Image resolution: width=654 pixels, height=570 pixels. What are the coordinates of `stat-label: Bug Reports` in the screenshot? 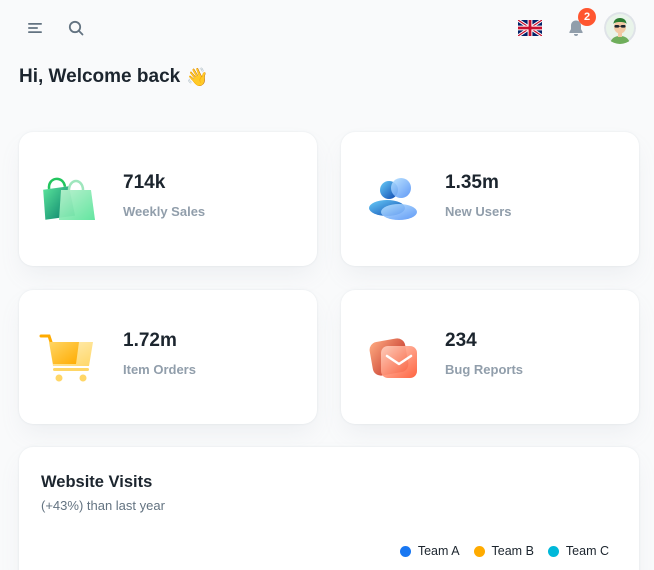 It's located at (484, 369).